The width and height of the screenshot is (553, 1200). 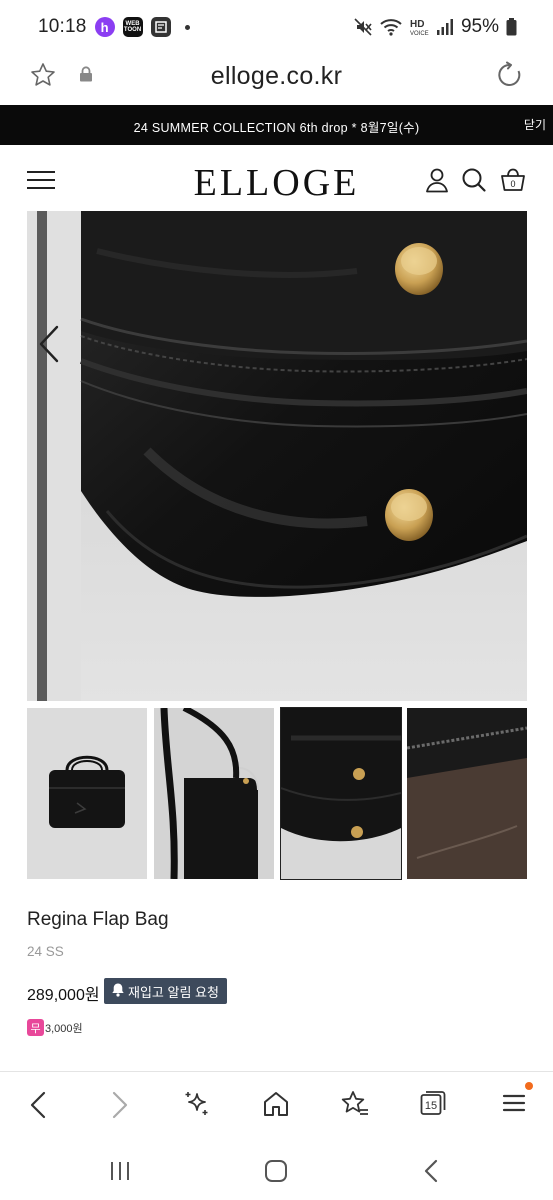 I want to click on webtoon-icon: WEB TOON, so click(x=132, y=27).